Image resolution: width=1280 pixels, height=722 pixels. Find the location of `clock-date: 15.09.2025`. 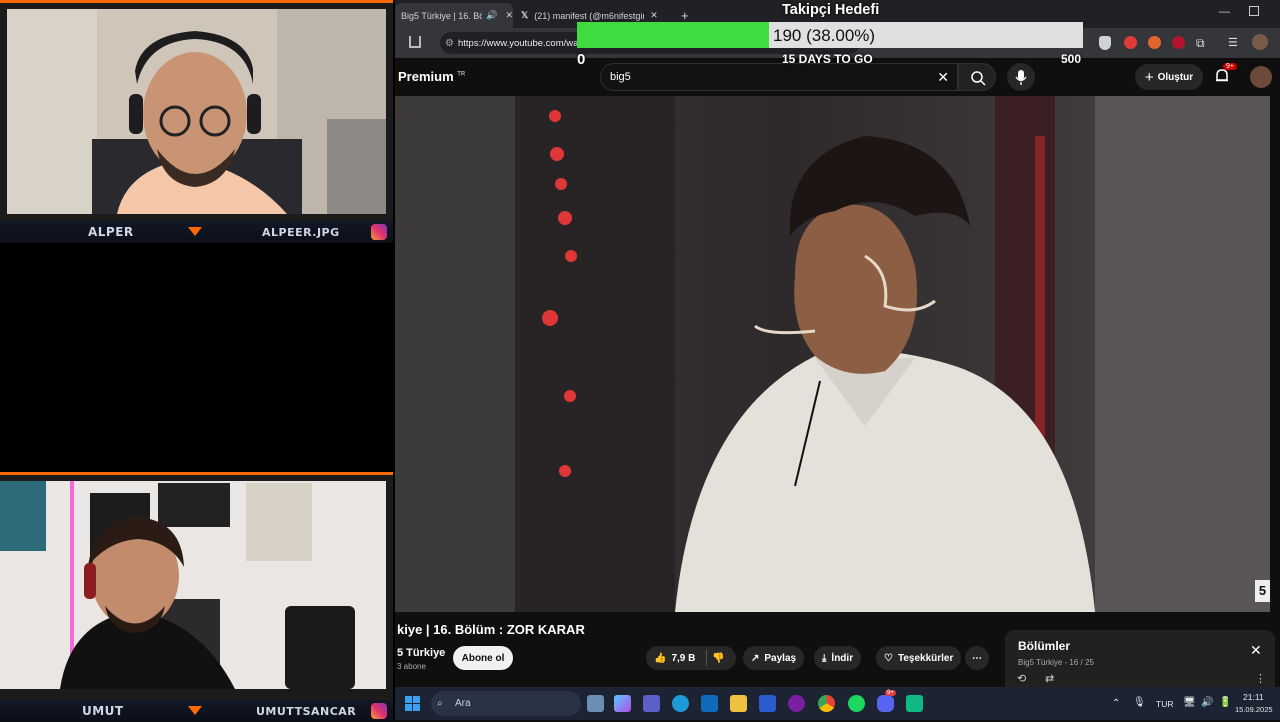

clock-date: 15.09.2025 is located at coordinates (1254, 709).